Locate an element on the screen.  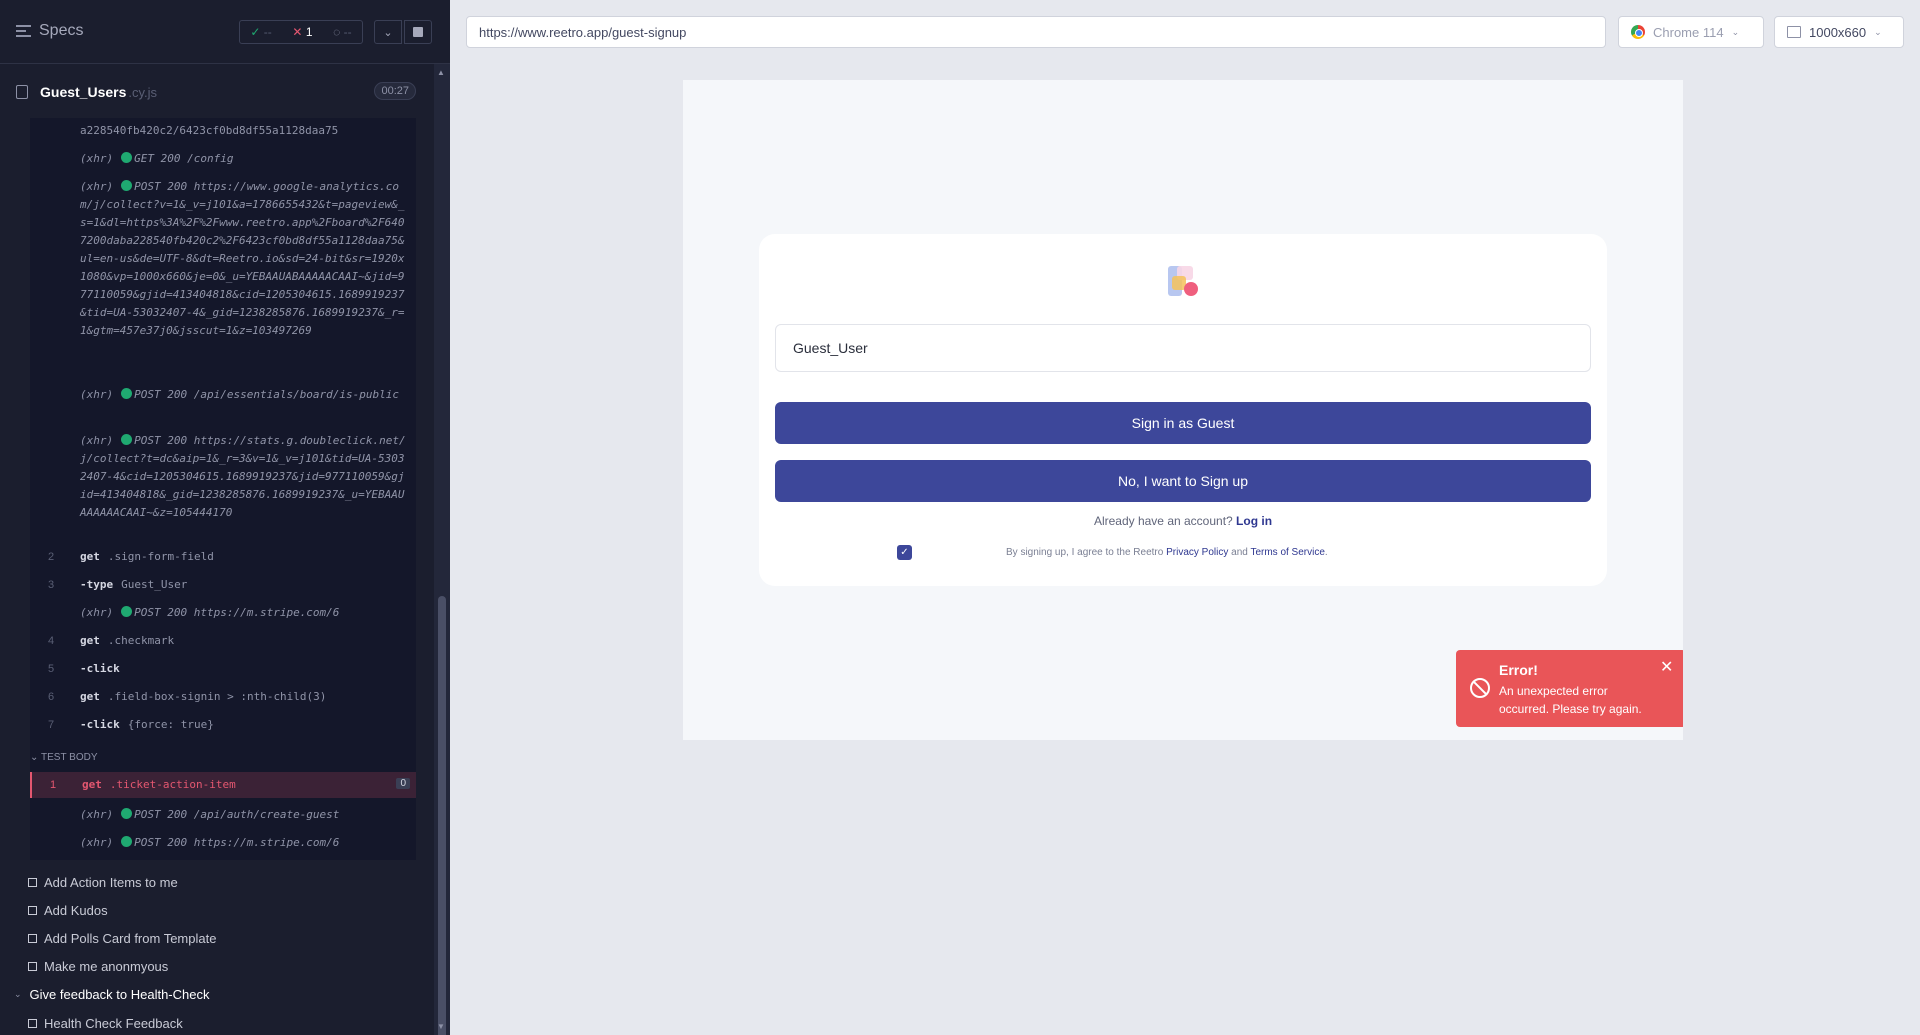
test-item: Add Kudos is located at coordinates (68, 910).